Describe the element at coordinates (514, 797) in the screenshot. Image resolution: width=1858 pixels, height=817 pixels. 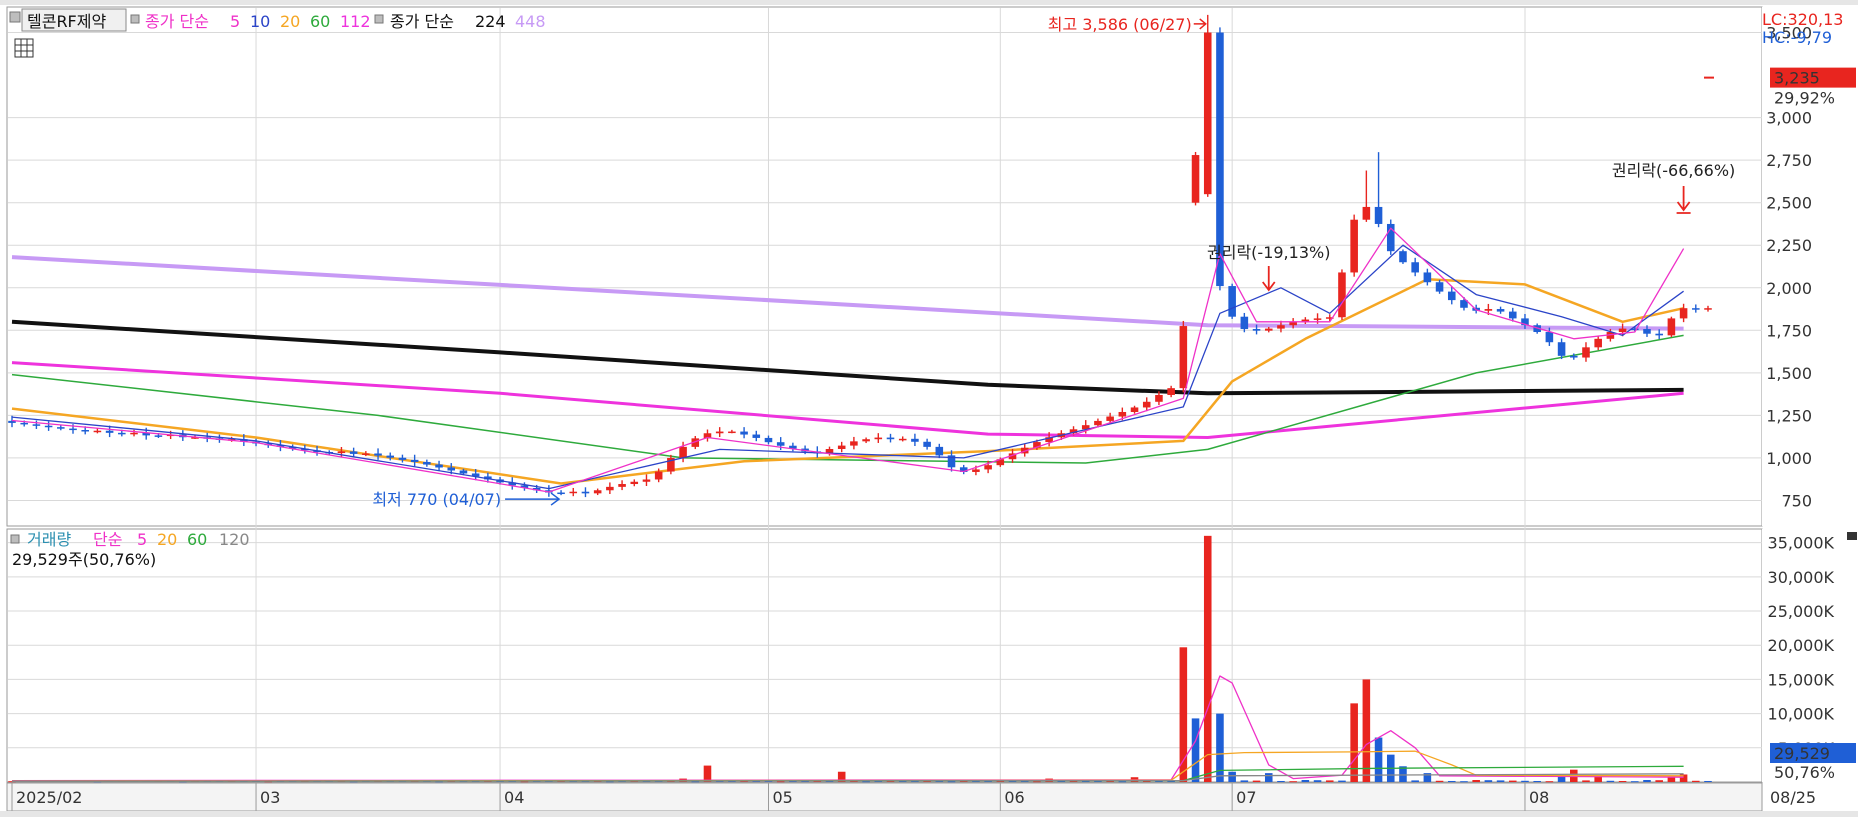
I see `date-tick-label: 04` at that location.